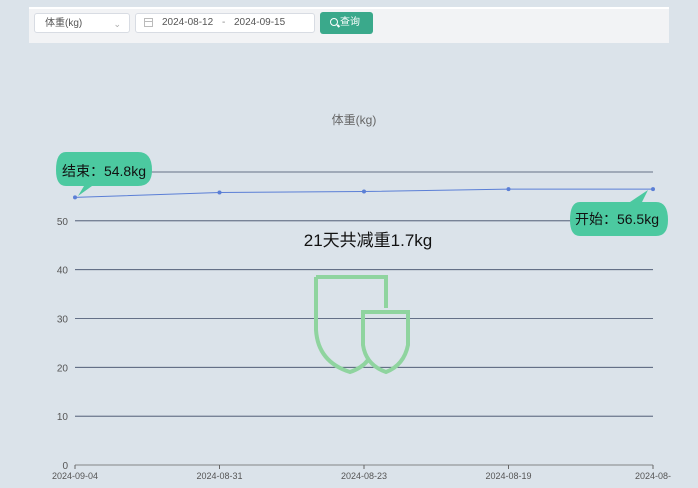 The image size is (698, 488). I want to click on start-value-callout: 开始：56.5kg, so click(619, 213).